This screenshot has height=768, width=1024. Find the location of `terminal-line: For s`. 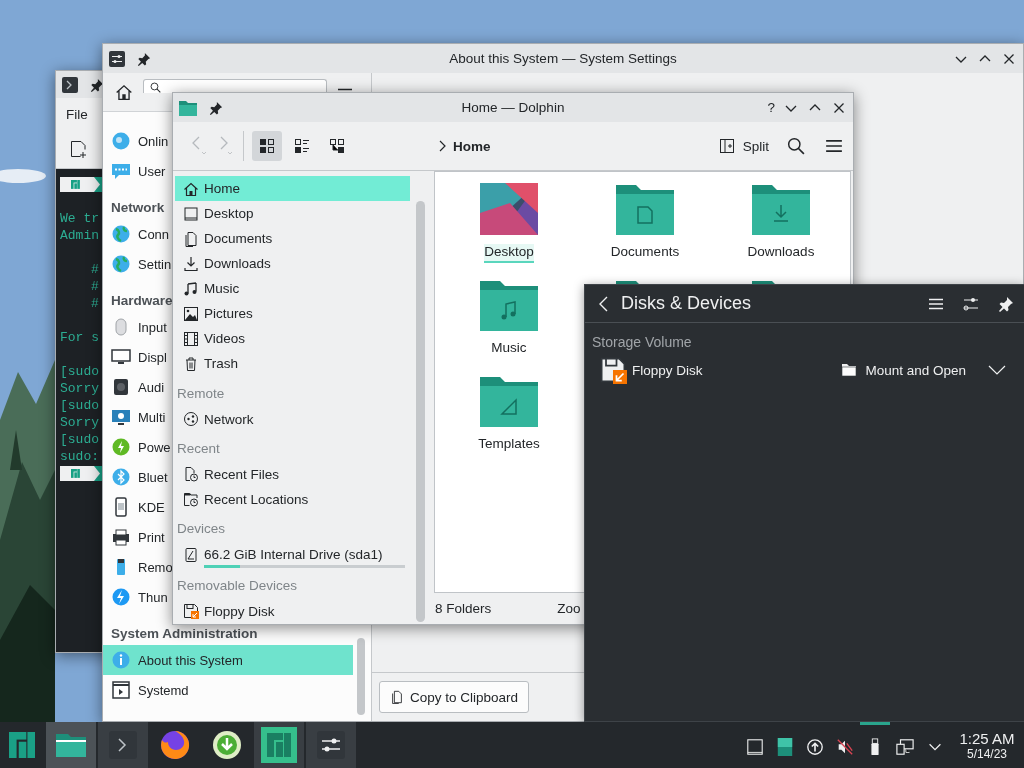

terminal-line: For s is located at coordinates (79, 337).